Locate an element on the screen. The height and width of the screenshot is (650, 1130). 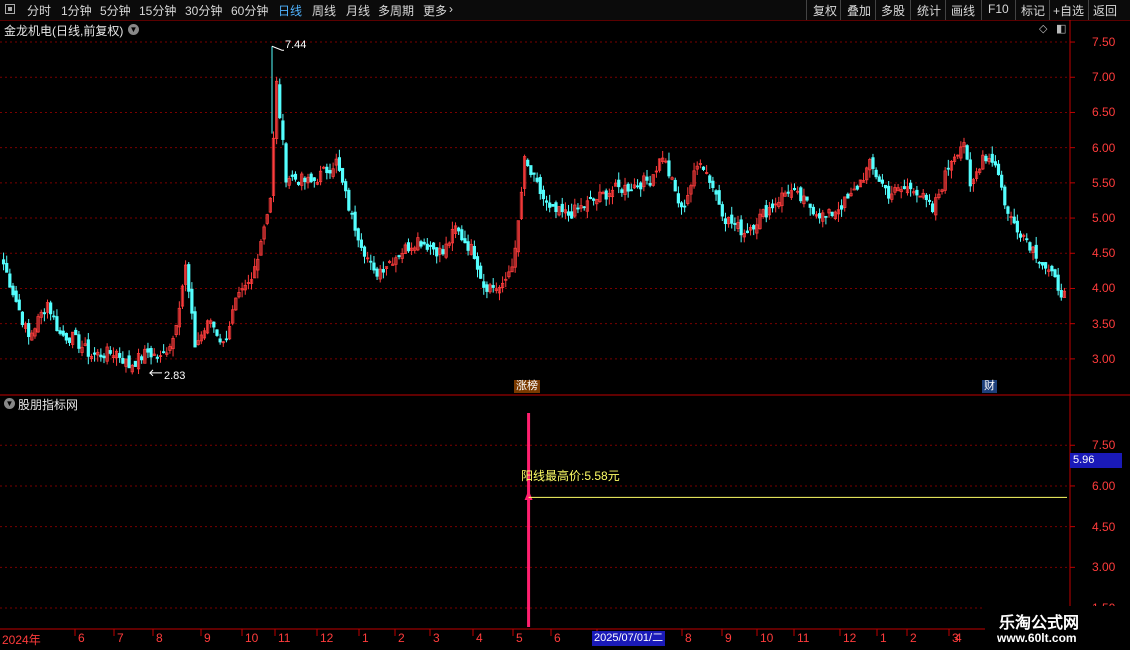
y-tick-label: 3.50 is located at coordinates (1104, 323).